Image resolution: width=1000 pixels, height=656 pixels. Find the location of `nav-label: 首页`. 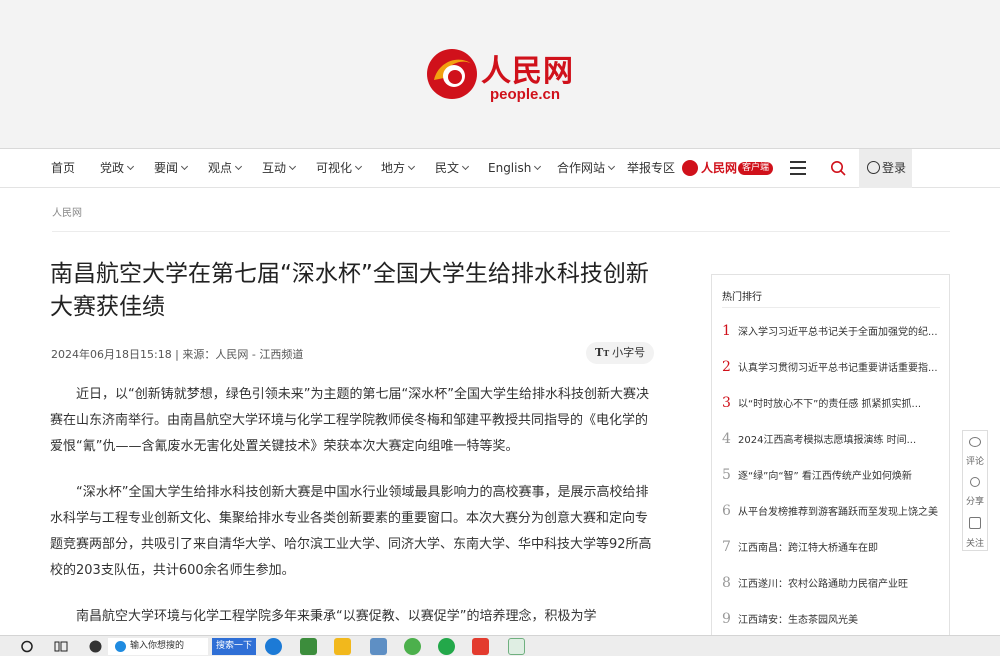

nav-label: 首页 is located at coordinates (63, 168).